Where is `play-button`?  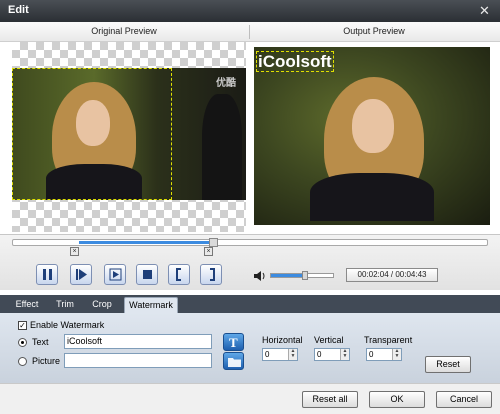
play-button is located at coordinates (115, 274).